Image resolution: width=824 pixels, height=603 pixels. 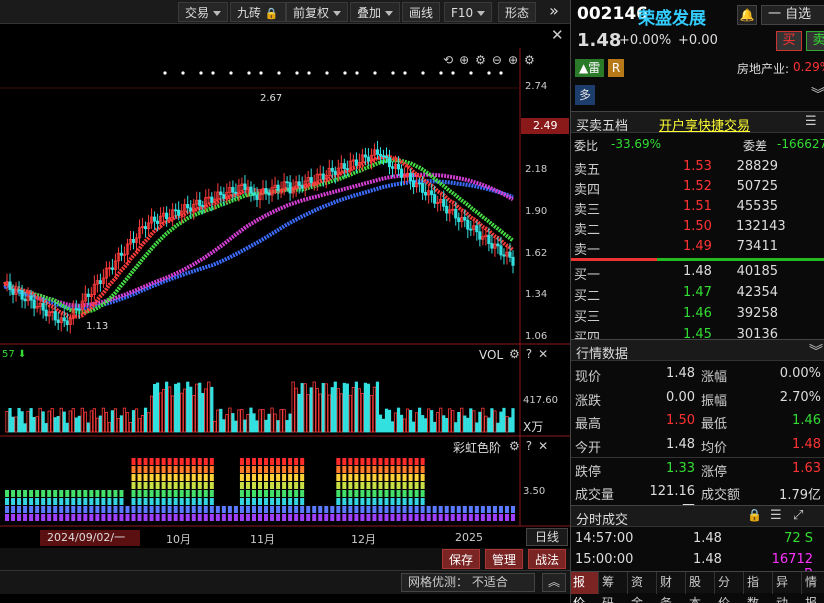 What do you see at coordinates (672, 16) in the screenshot?
I see `stock-name: 荣盛发展` at bounding box center [672, 16].